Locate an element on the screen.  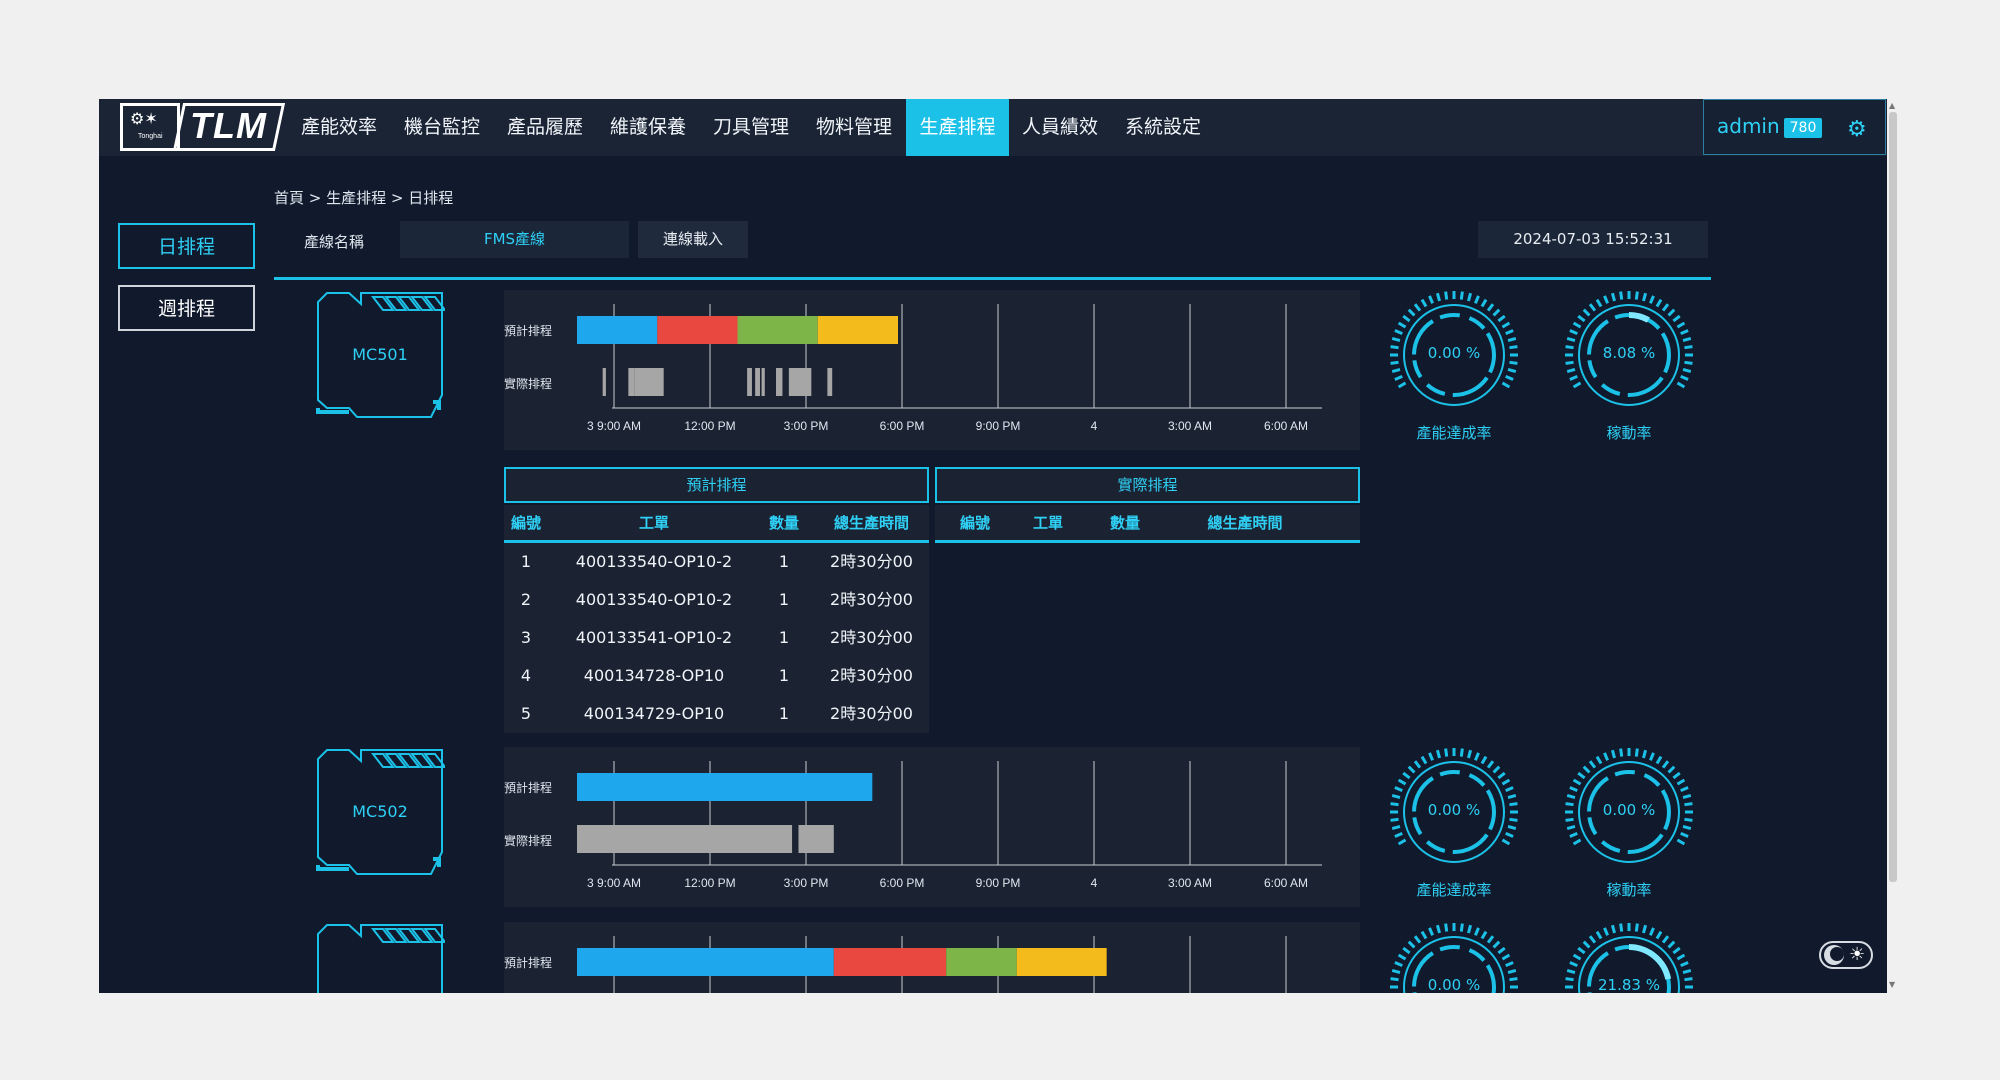
scrollbar-thumb is located at coordinates (1893, 497).